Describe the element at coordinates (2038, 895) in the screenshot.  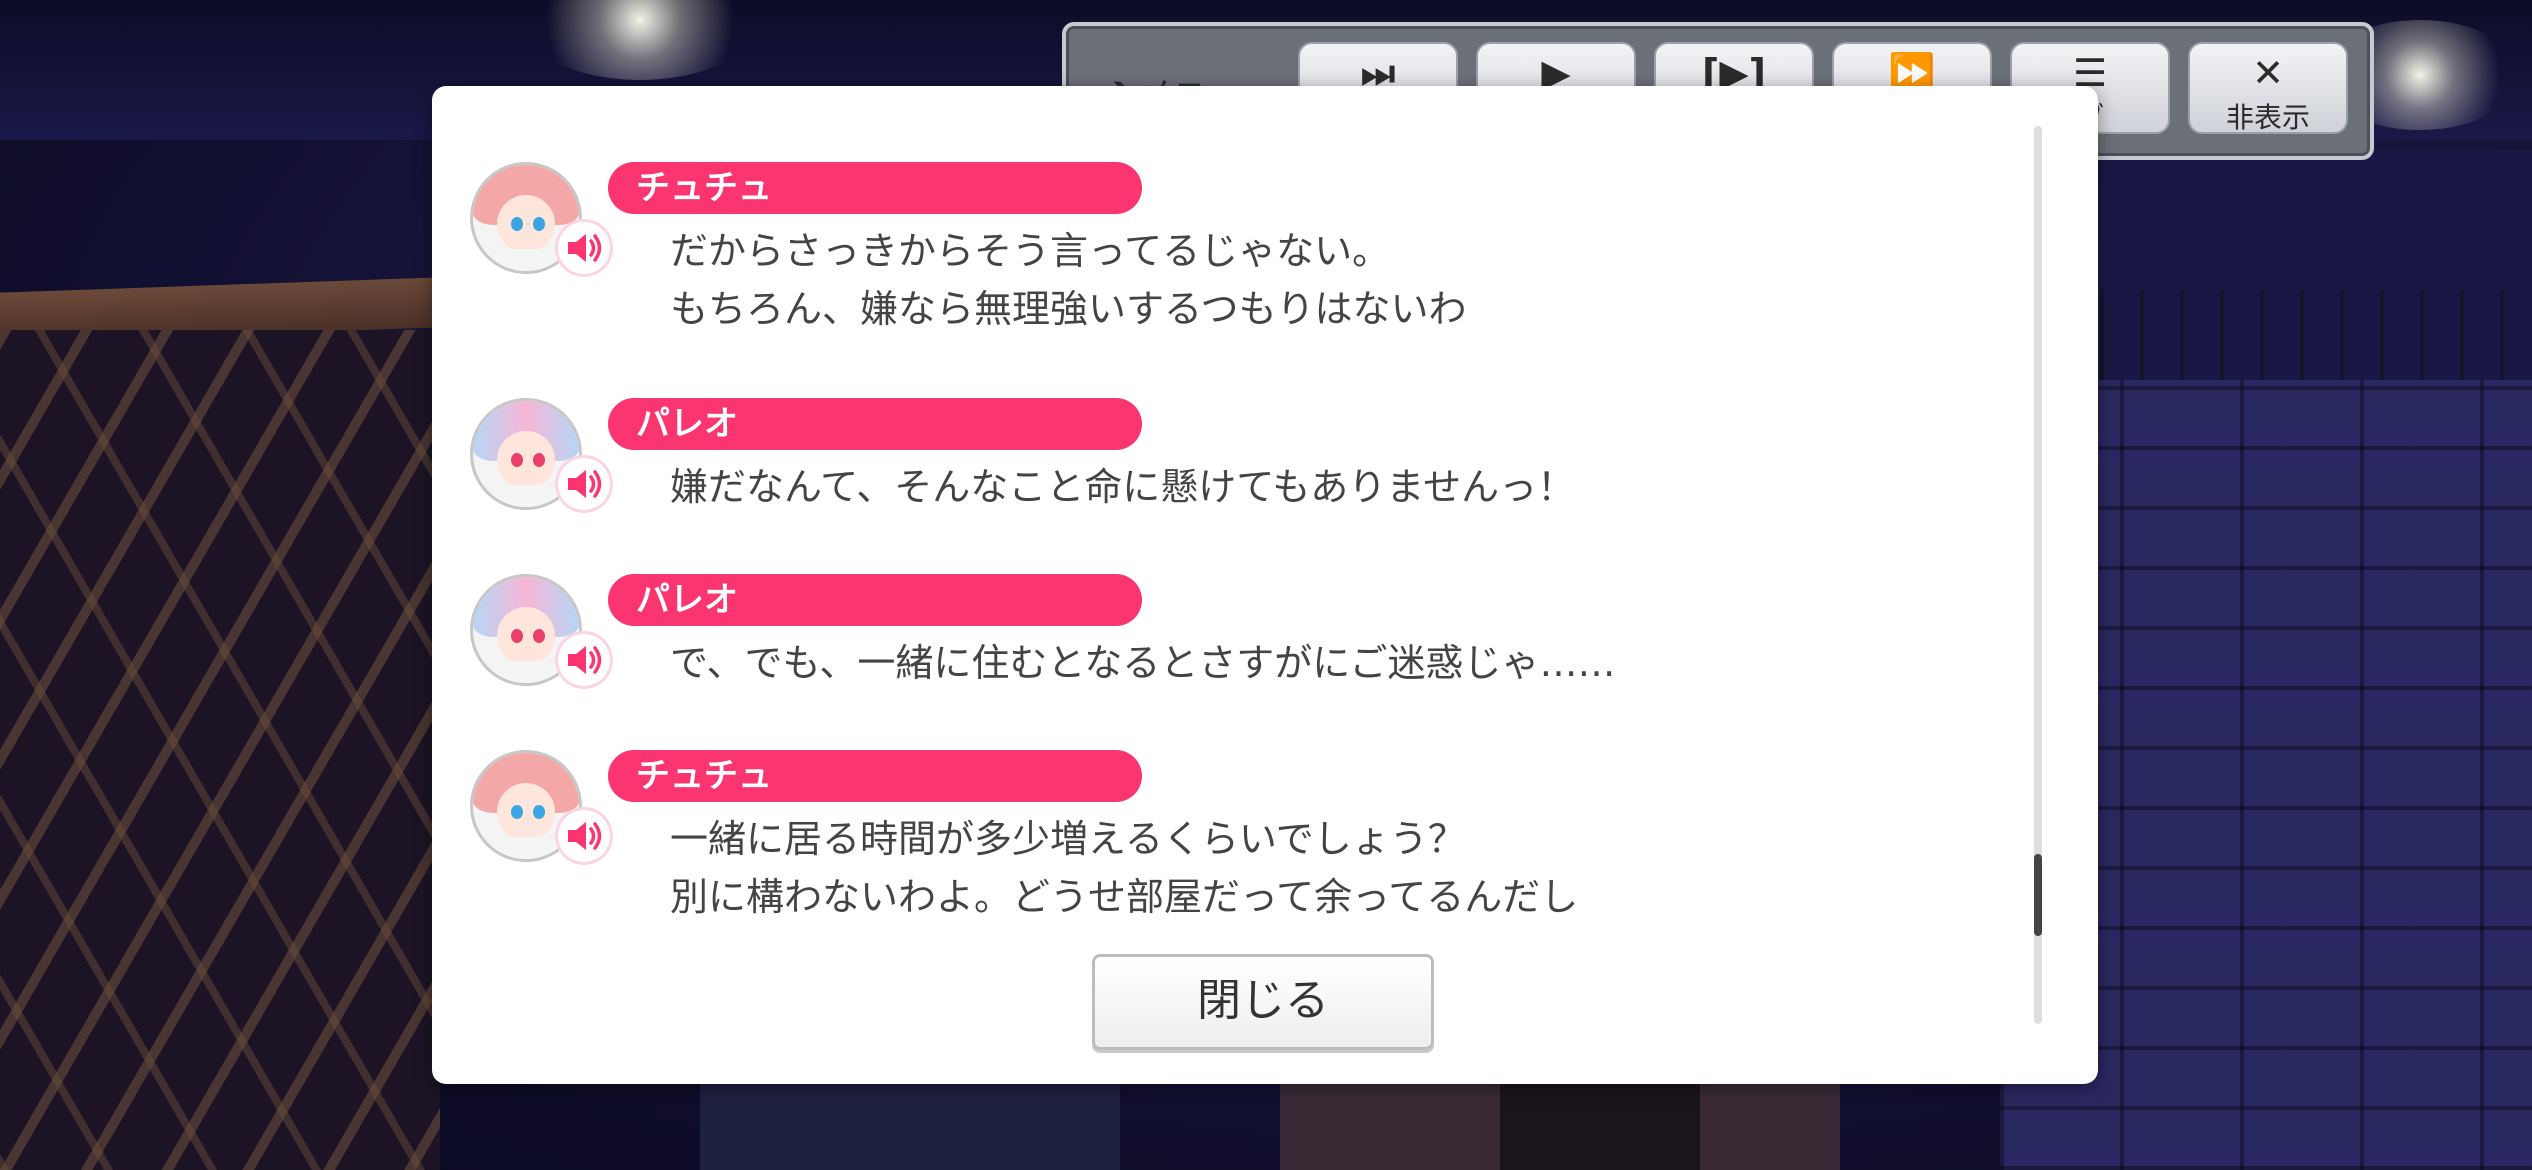
I see `log-scrollbar-thumb` at that location.